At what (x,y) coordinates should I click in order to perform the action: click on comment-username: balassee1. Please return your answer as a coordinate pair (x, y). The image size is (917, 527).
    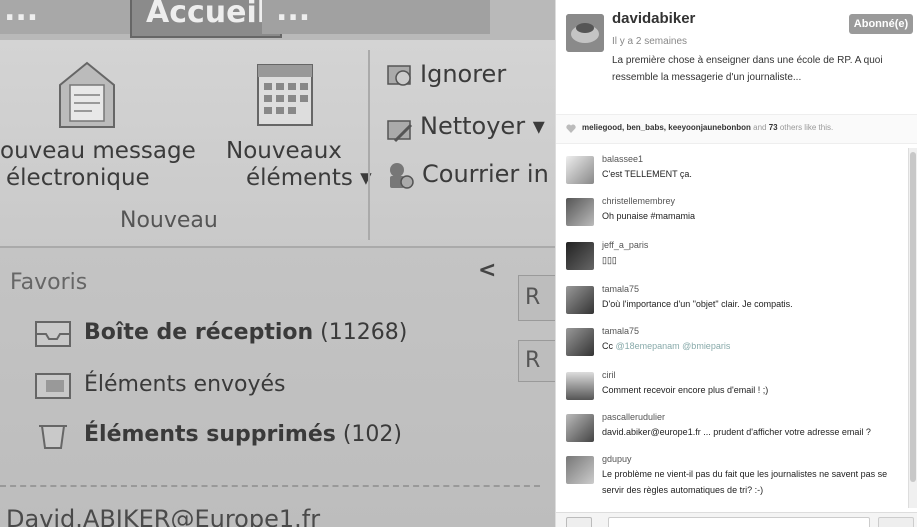
    Looking at the image, I should click on (622, 159).